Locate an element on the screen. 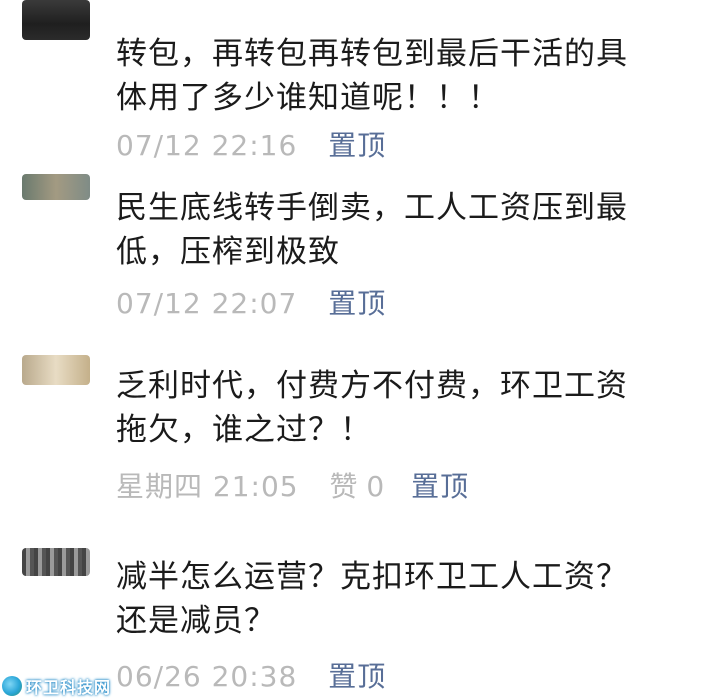 The height and width of the screenshot is (700, 707). comment-text-line: 拖欠，谁之过？！ is located at coordinates (244, 430).